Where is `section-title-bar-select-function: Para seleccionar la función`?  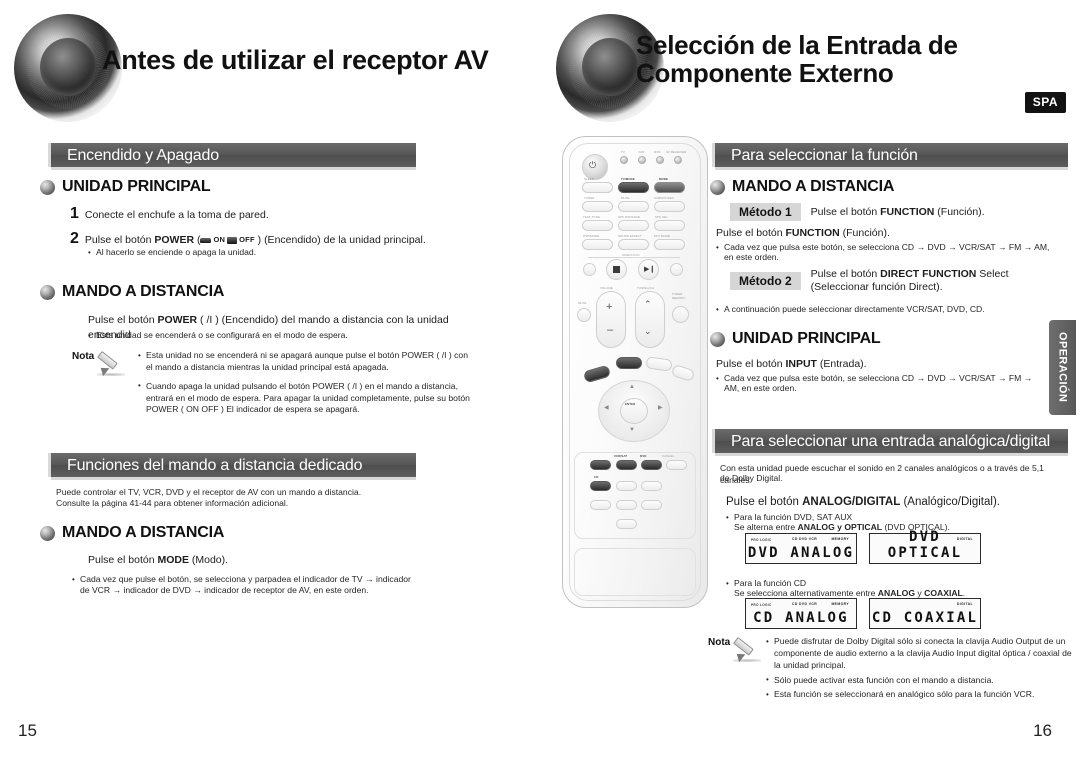
section-title-bar-select-function: Para seleccionar la función is located at coordinates (890, 156).